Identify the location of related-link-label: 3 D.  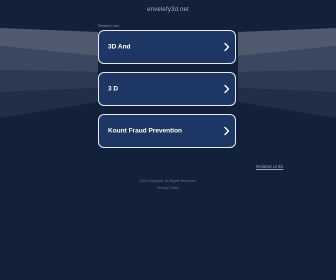
(113, 89).